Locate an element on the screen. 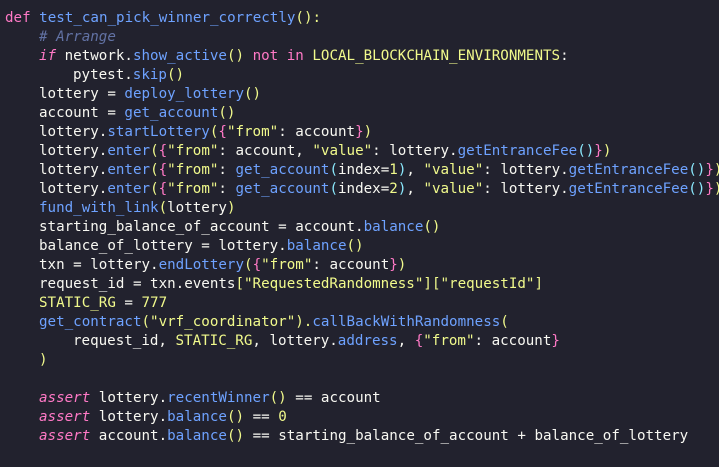 This screenshot has height=467, width=719. code-token: 777 is located at coordinates (154, 303).